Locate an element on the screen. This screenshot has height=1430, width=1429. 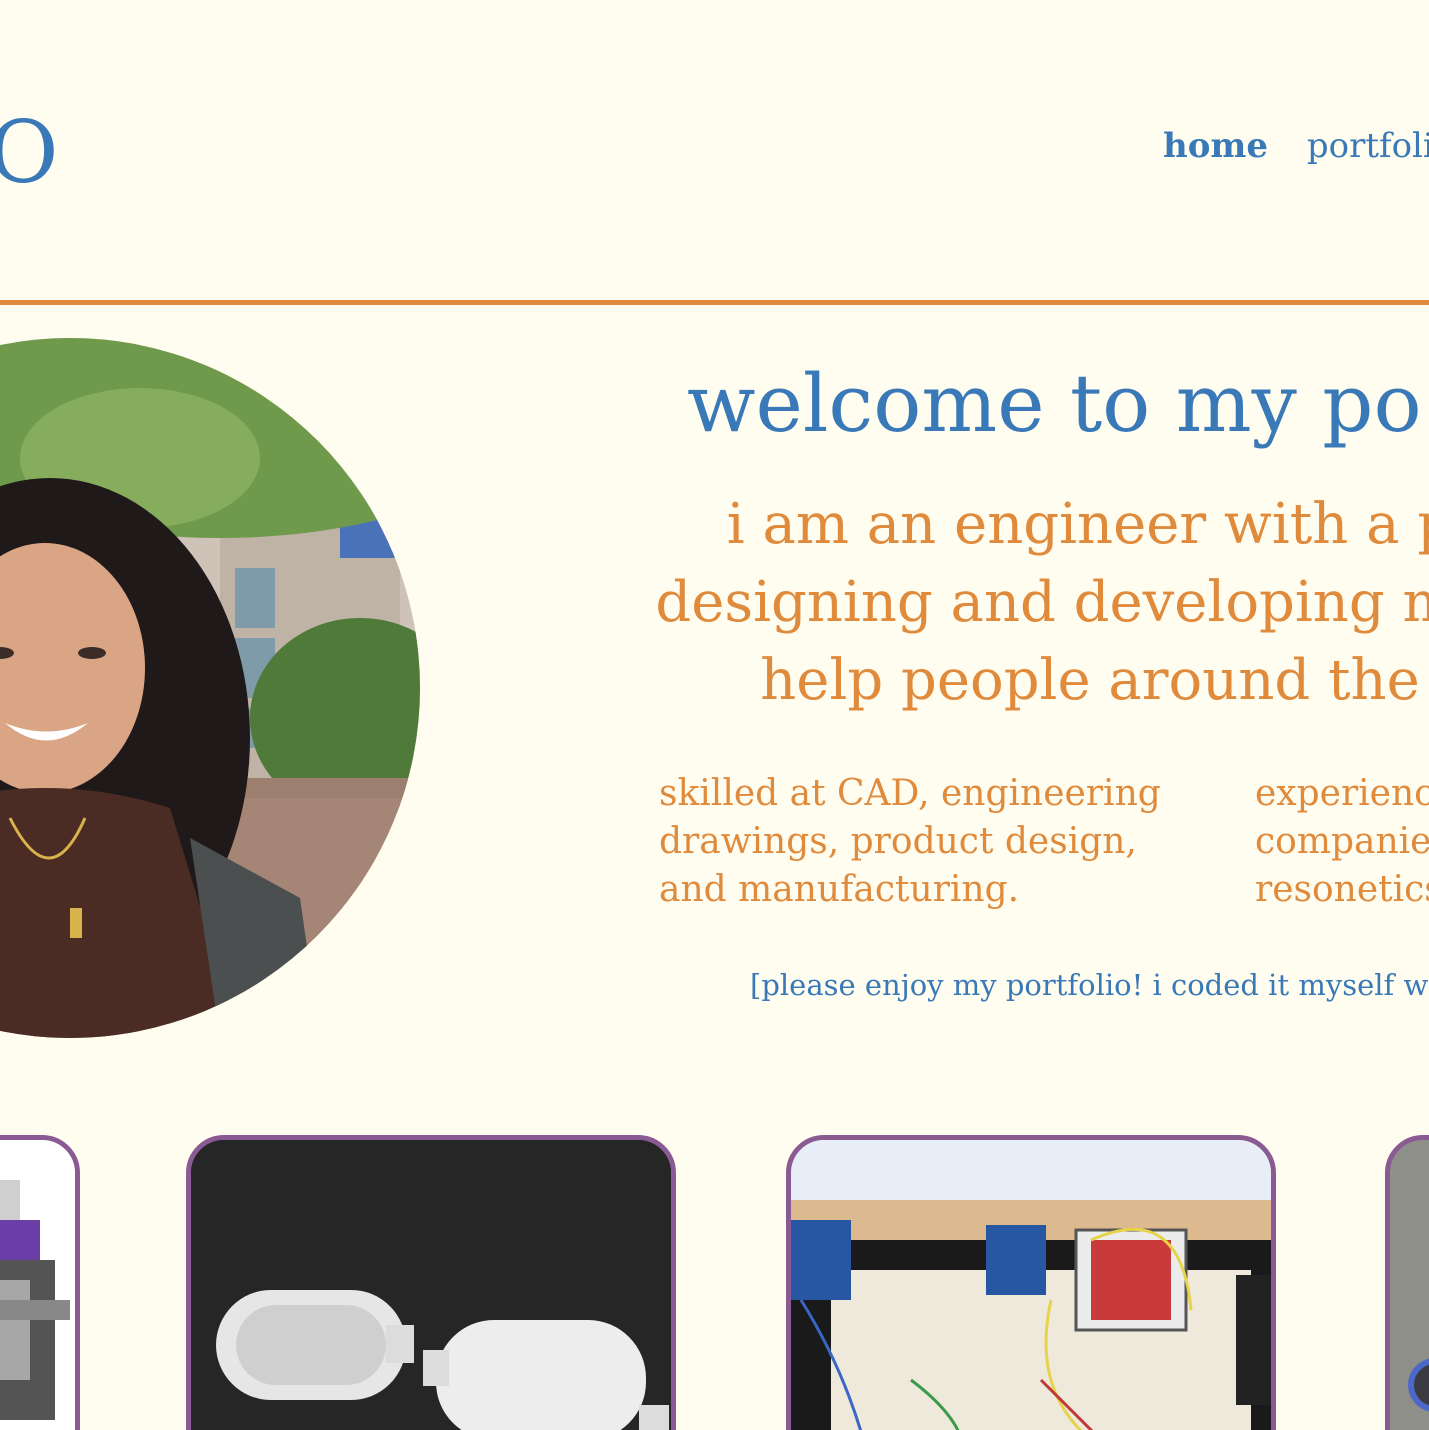
experience-line-2: companie is located at coordinates (1342, 841).